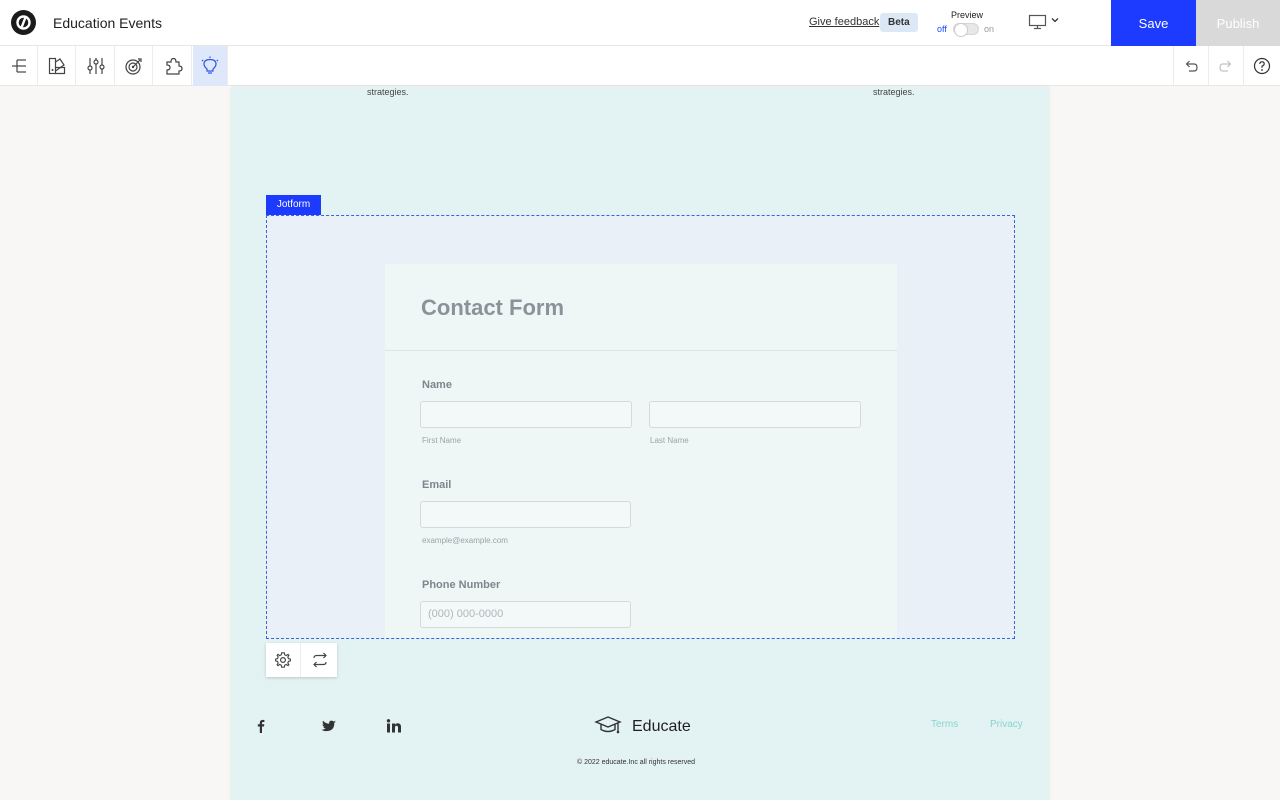  Describe the element at coordinates (492, 307) in the screenshot. I see `form-title: Contact Form` at that location.